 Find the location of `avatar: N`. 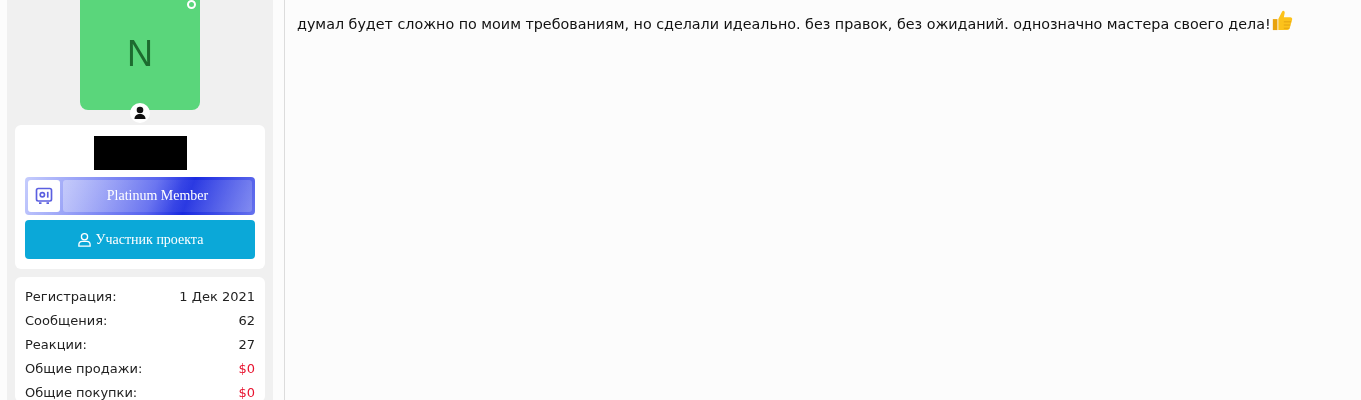

avatar: N is located at coordinates (140, 55).